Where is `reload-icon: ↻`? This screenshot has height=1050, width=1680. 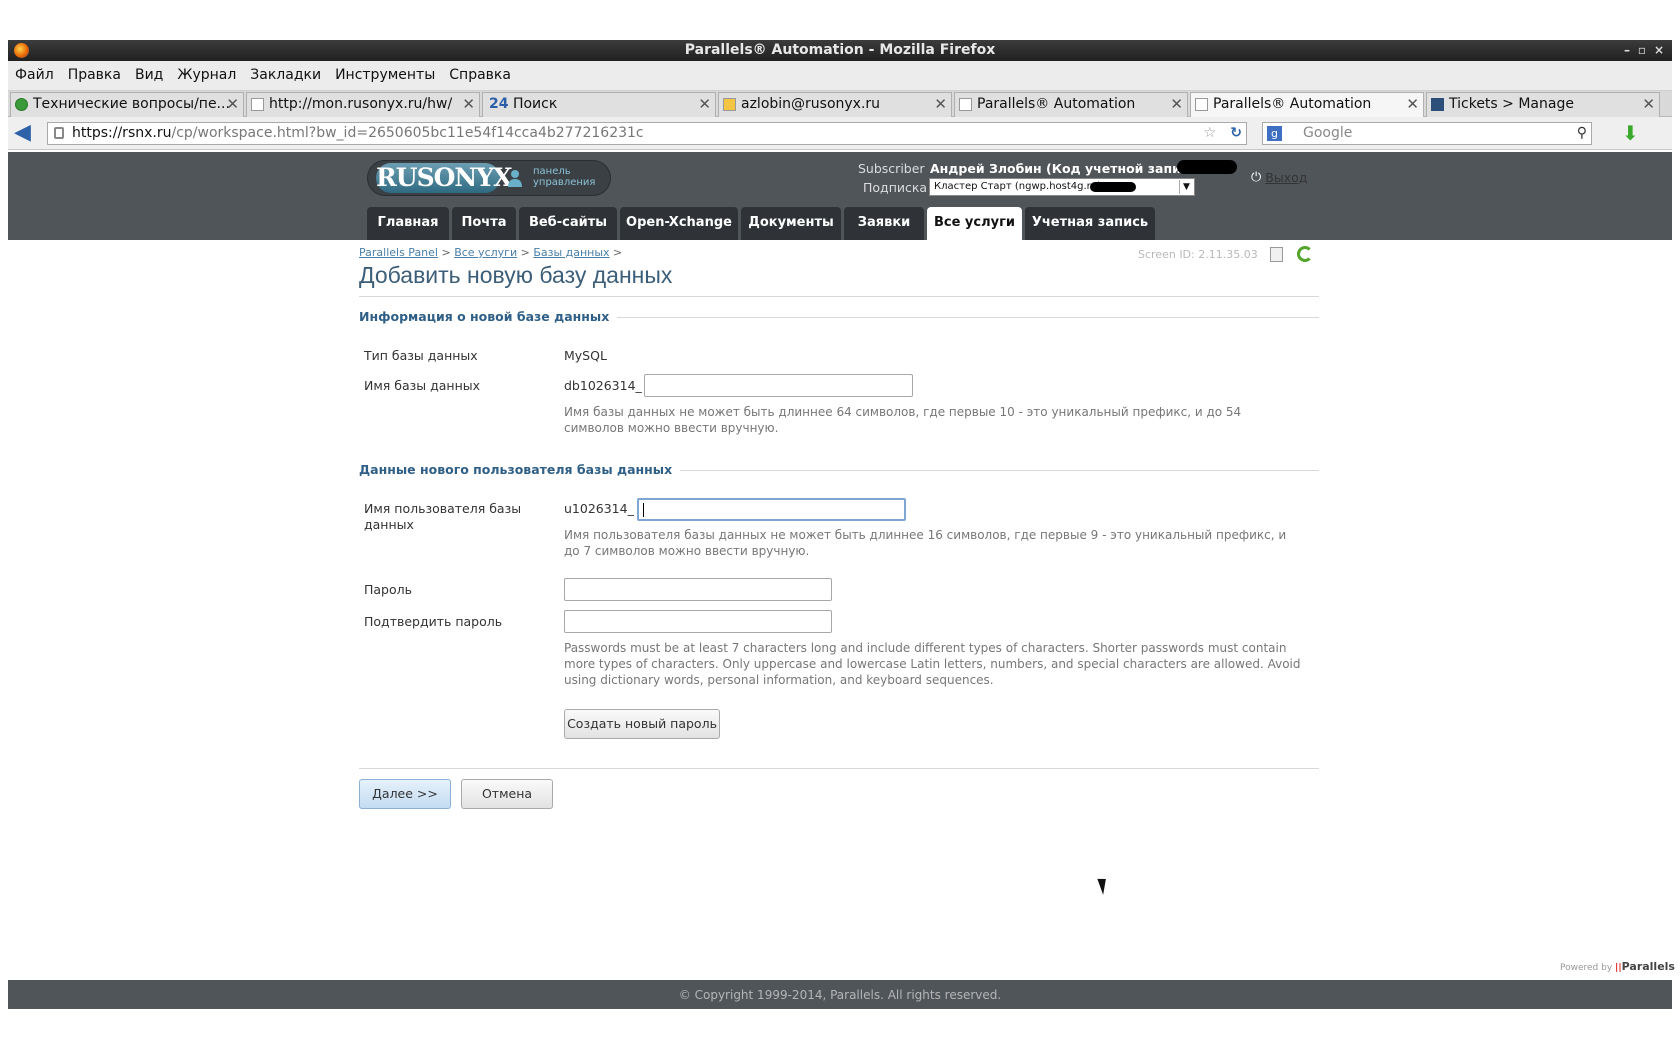 reload-icon: ↻ is located at coordinates (1236, 133).